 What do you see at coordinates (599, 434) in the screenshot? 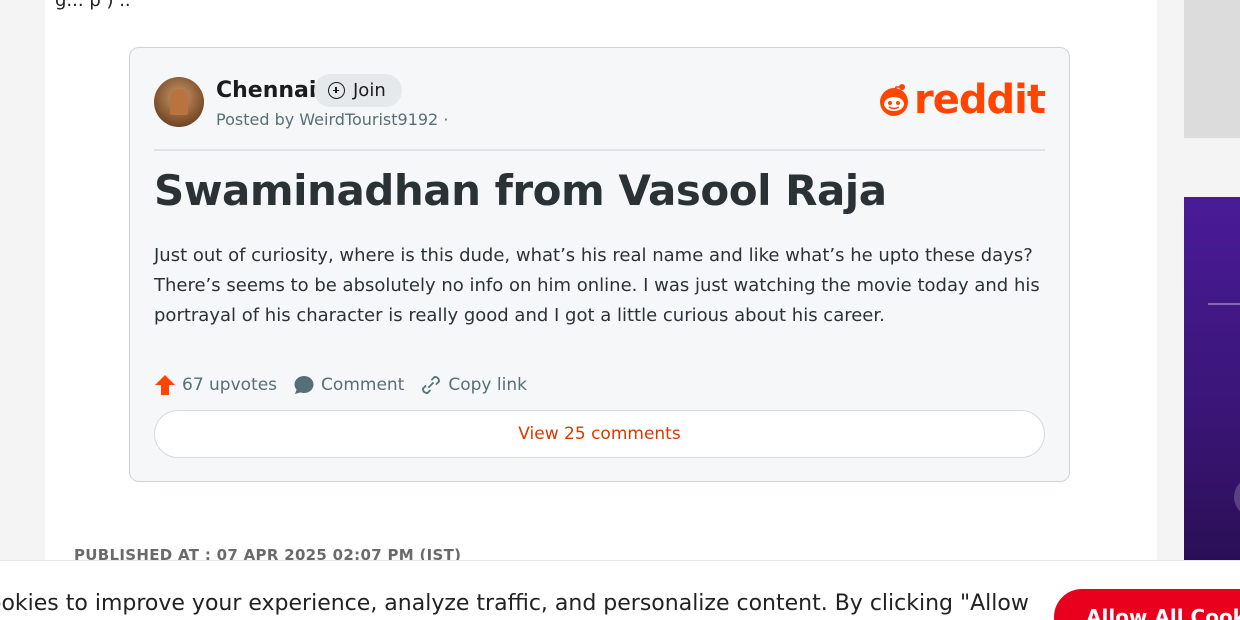
I see `view-comments-button: View 25 comments` at bounding box center [599, 434].